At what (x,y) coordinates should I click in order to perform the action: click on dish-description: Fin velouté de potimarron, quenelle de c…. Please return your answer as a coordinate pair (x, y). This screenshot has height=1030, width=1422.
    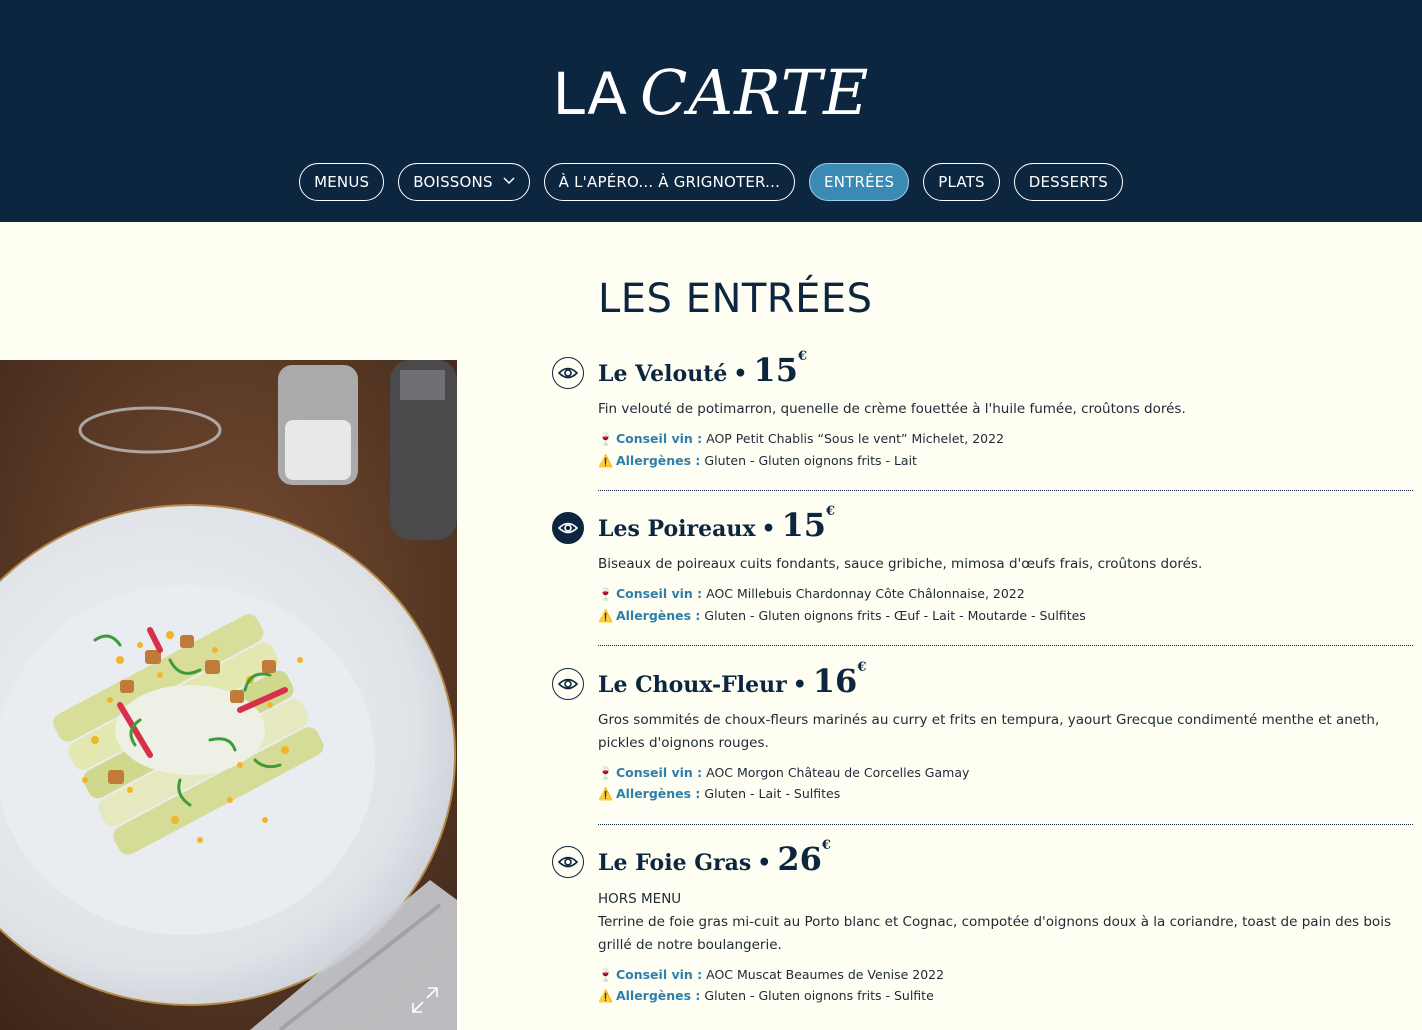
    Looking at the image, I should click on (892, 409).